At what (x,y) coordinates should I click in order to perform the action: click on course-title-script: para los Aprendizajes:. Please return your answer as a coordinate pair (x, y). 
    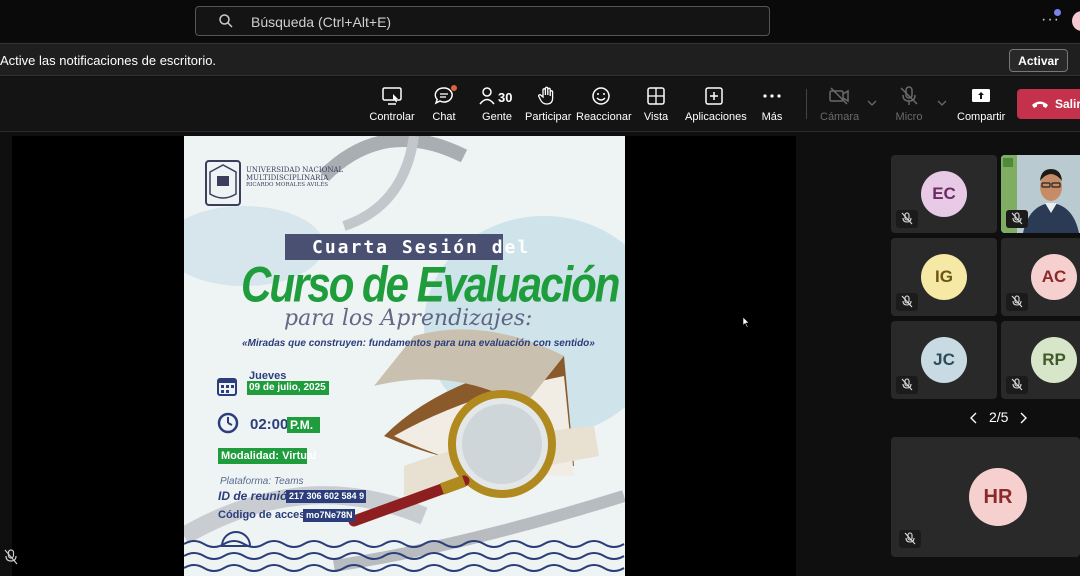
    Looking at the image, I should click on (408, 318).